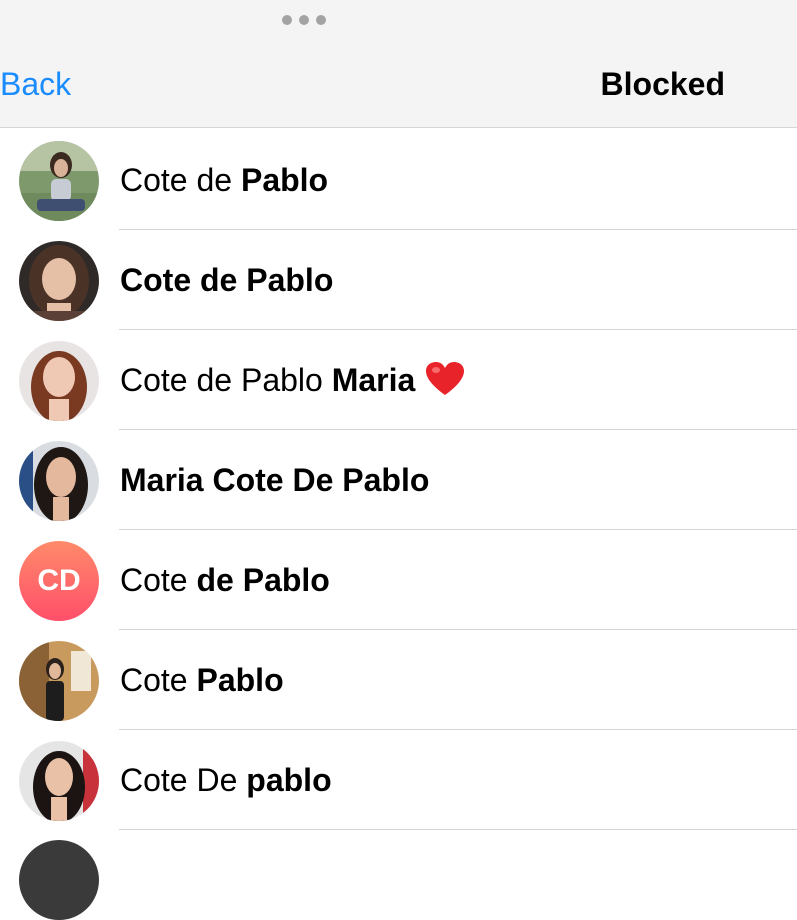 This screenshot has width=797, height=920. I want to click on contact-name: Cote de Pablo Maria, so click(292, 380).